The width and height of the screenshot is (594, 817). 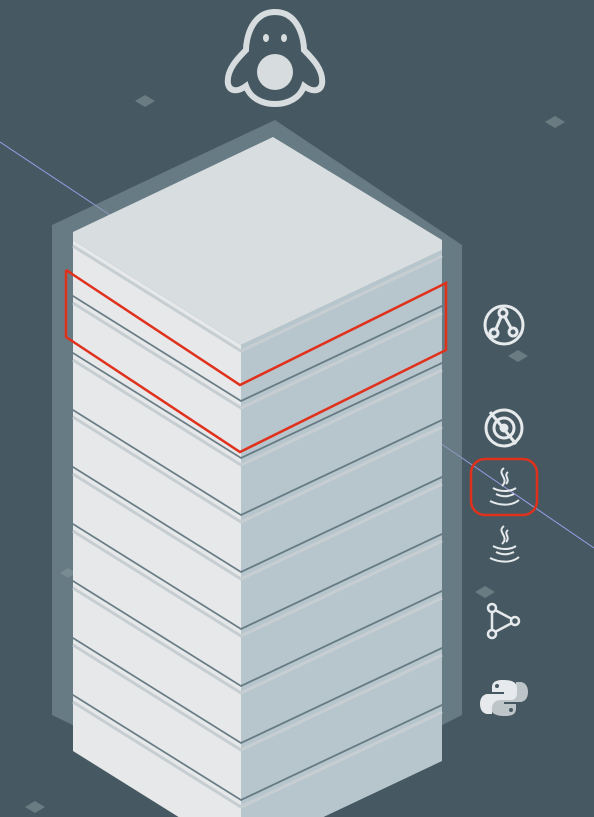 What do you see at coordinates (503, 621) in the screenshot?
I see `graph-nodes-icon` at bounding box center [503, 621].